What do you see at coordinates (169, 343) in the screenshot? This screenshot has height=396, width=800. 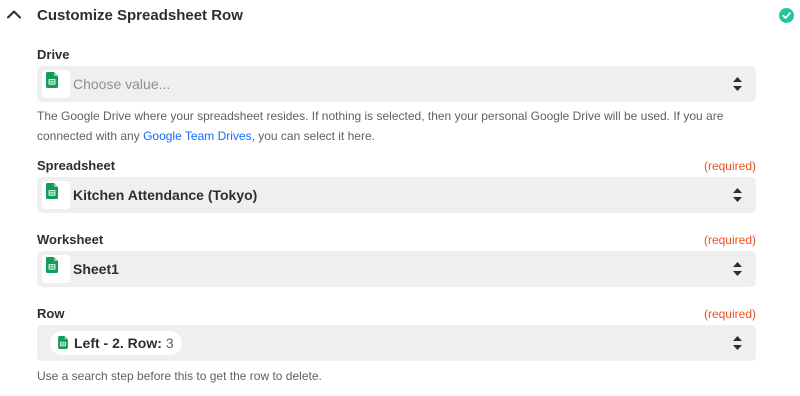 I see `row-pill-value: 3` at bounding box center [169, 343].